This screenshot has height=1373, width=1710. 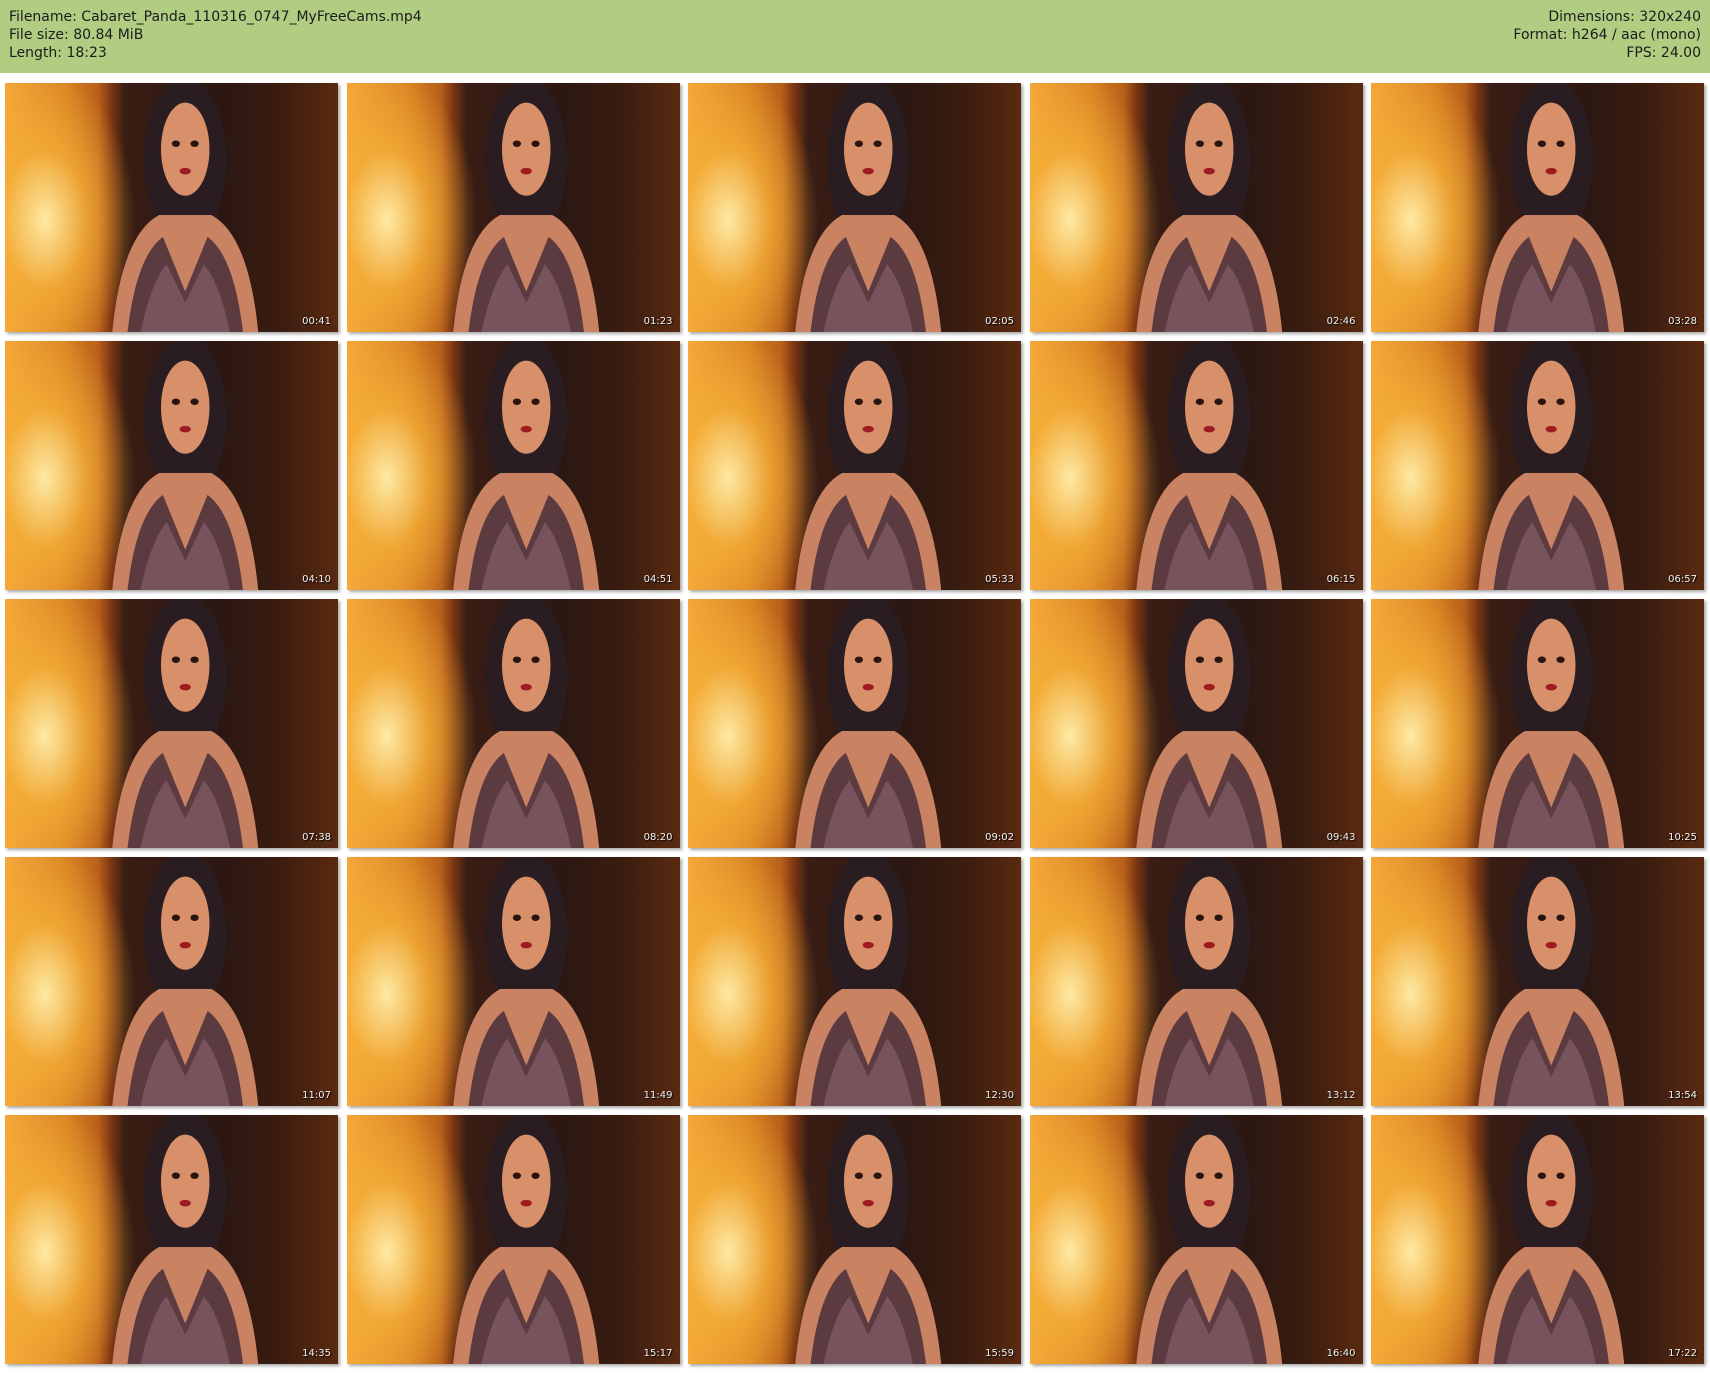 I want to click on thumbnail-timestamp: 08:20, so click(x=658, y=837).